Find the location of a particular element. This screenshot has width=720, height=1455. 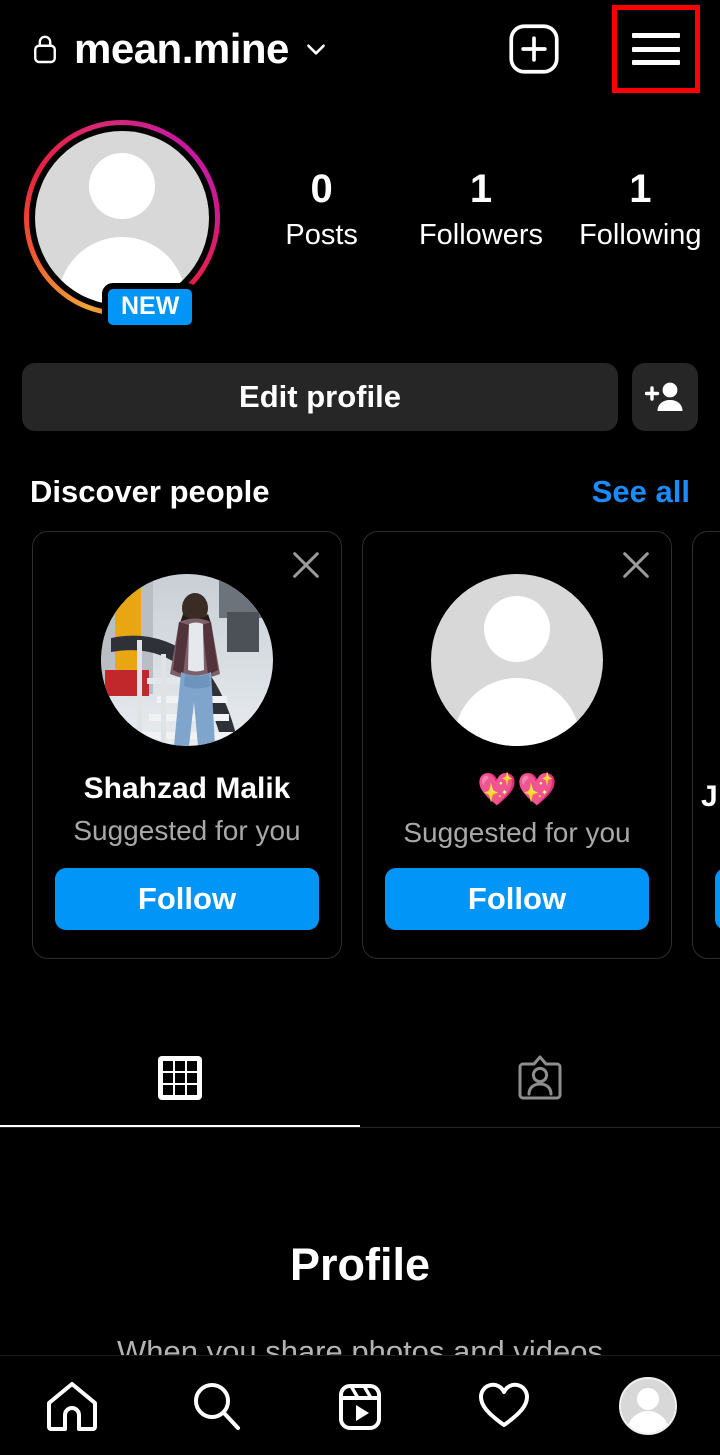

chevron-down-icon is located at coordinates (316, 49).